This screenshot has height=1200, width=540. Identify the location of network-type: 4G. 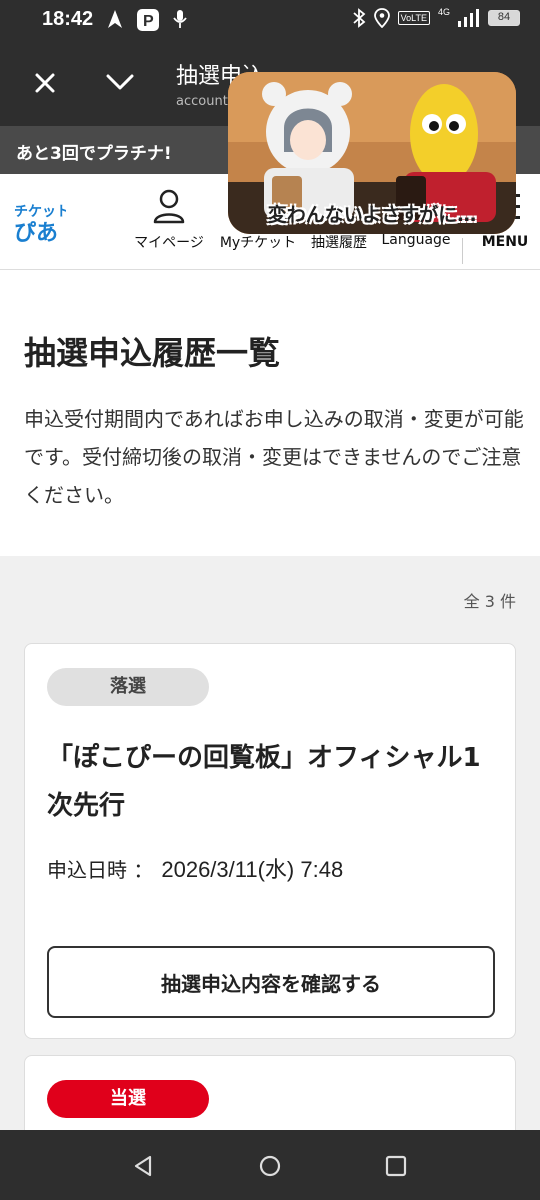
(443, 12).